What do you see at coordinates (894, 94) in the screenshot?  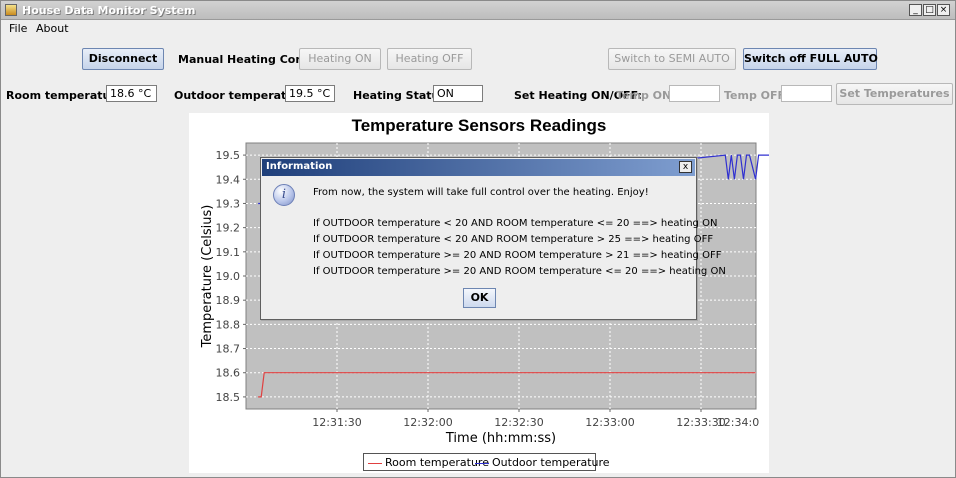 I see `set-temperatures-button: Set Temperatures` at bounding box center [894, 94].